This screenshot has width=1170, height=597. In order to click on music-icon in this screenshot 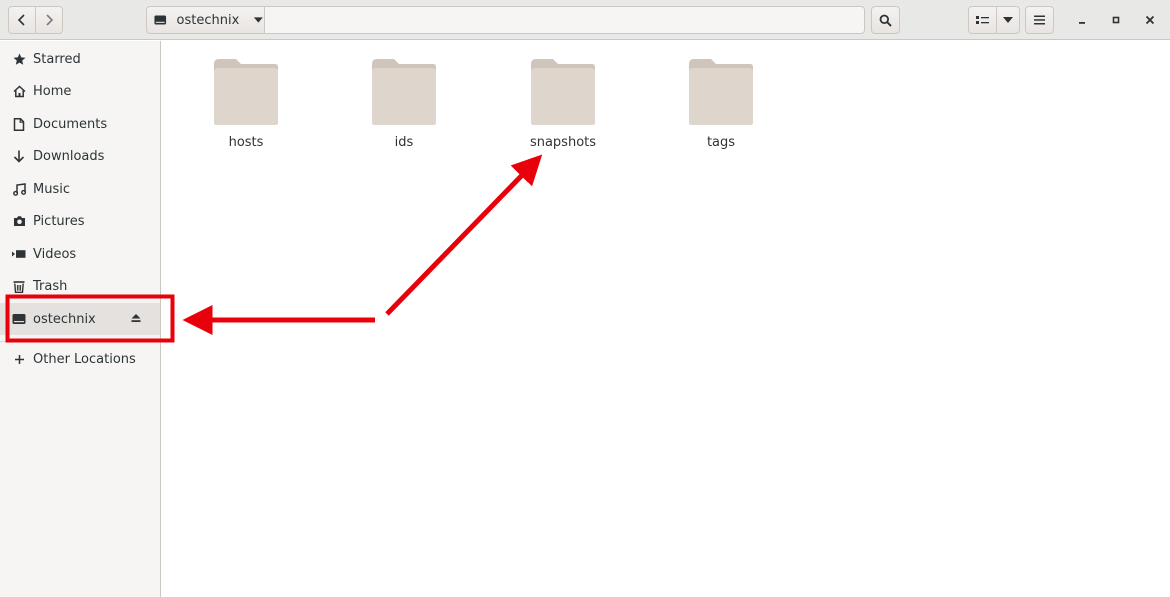, I will do `click(19, 189)`.